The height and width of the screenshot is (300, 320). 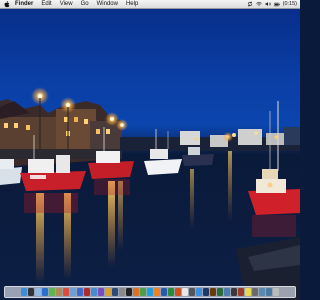 I want to click on wifi-icon, so click(x=258, y=4).